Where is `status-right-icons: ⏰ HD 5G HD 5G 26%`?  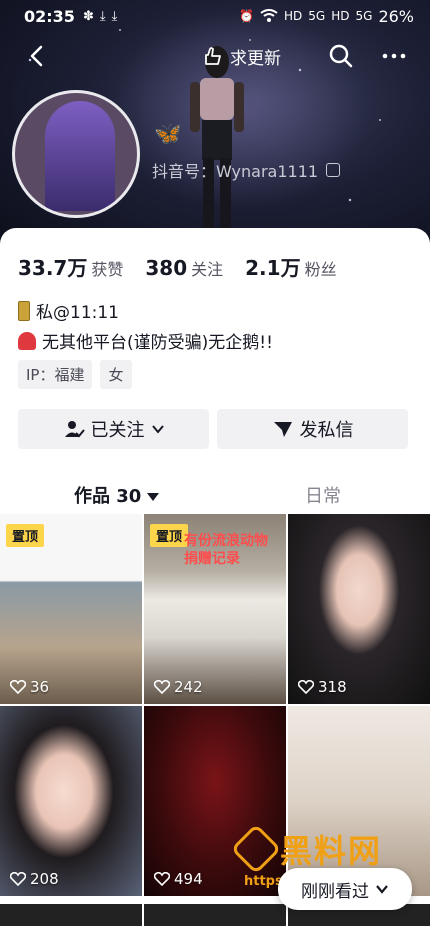
status-right-icons: ⏰ HD 5G HD 5G 26% is located at coordinates (326, 16).